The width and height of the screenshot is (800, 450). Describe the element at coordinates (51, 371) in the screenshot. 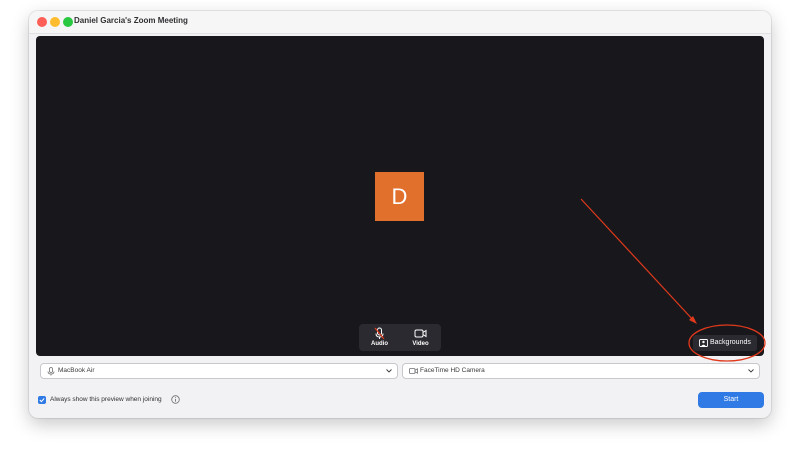

I see `microphone-icon` at that location.